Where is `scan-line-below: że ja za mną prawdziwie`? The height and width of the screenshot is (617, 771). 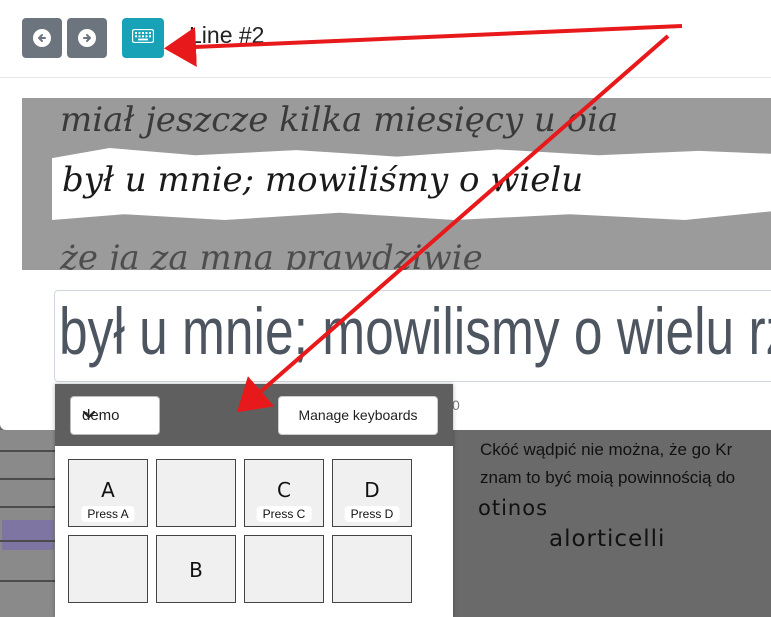 scan-line-below: że ja za mną prawdziwie is located at coordinates (271, 254).